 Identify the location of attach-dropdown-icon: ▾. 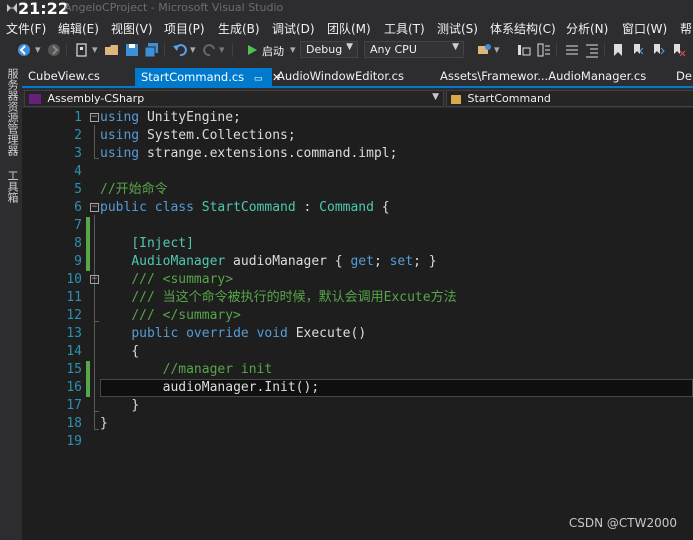
(497, 49).